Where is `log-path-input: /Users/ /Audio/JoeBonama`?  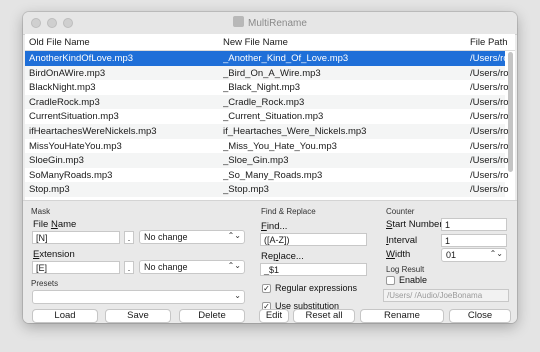
log-path-input: /Users/ /Audio/JoeBonama is located at coordinates (446, 295).